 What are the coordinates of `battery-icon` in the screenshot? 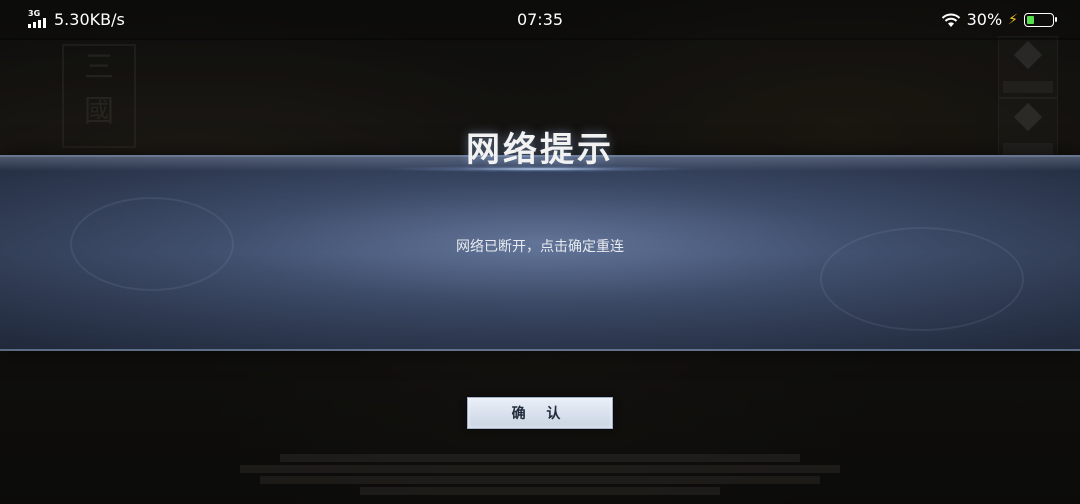 It's located at (1040, 19).